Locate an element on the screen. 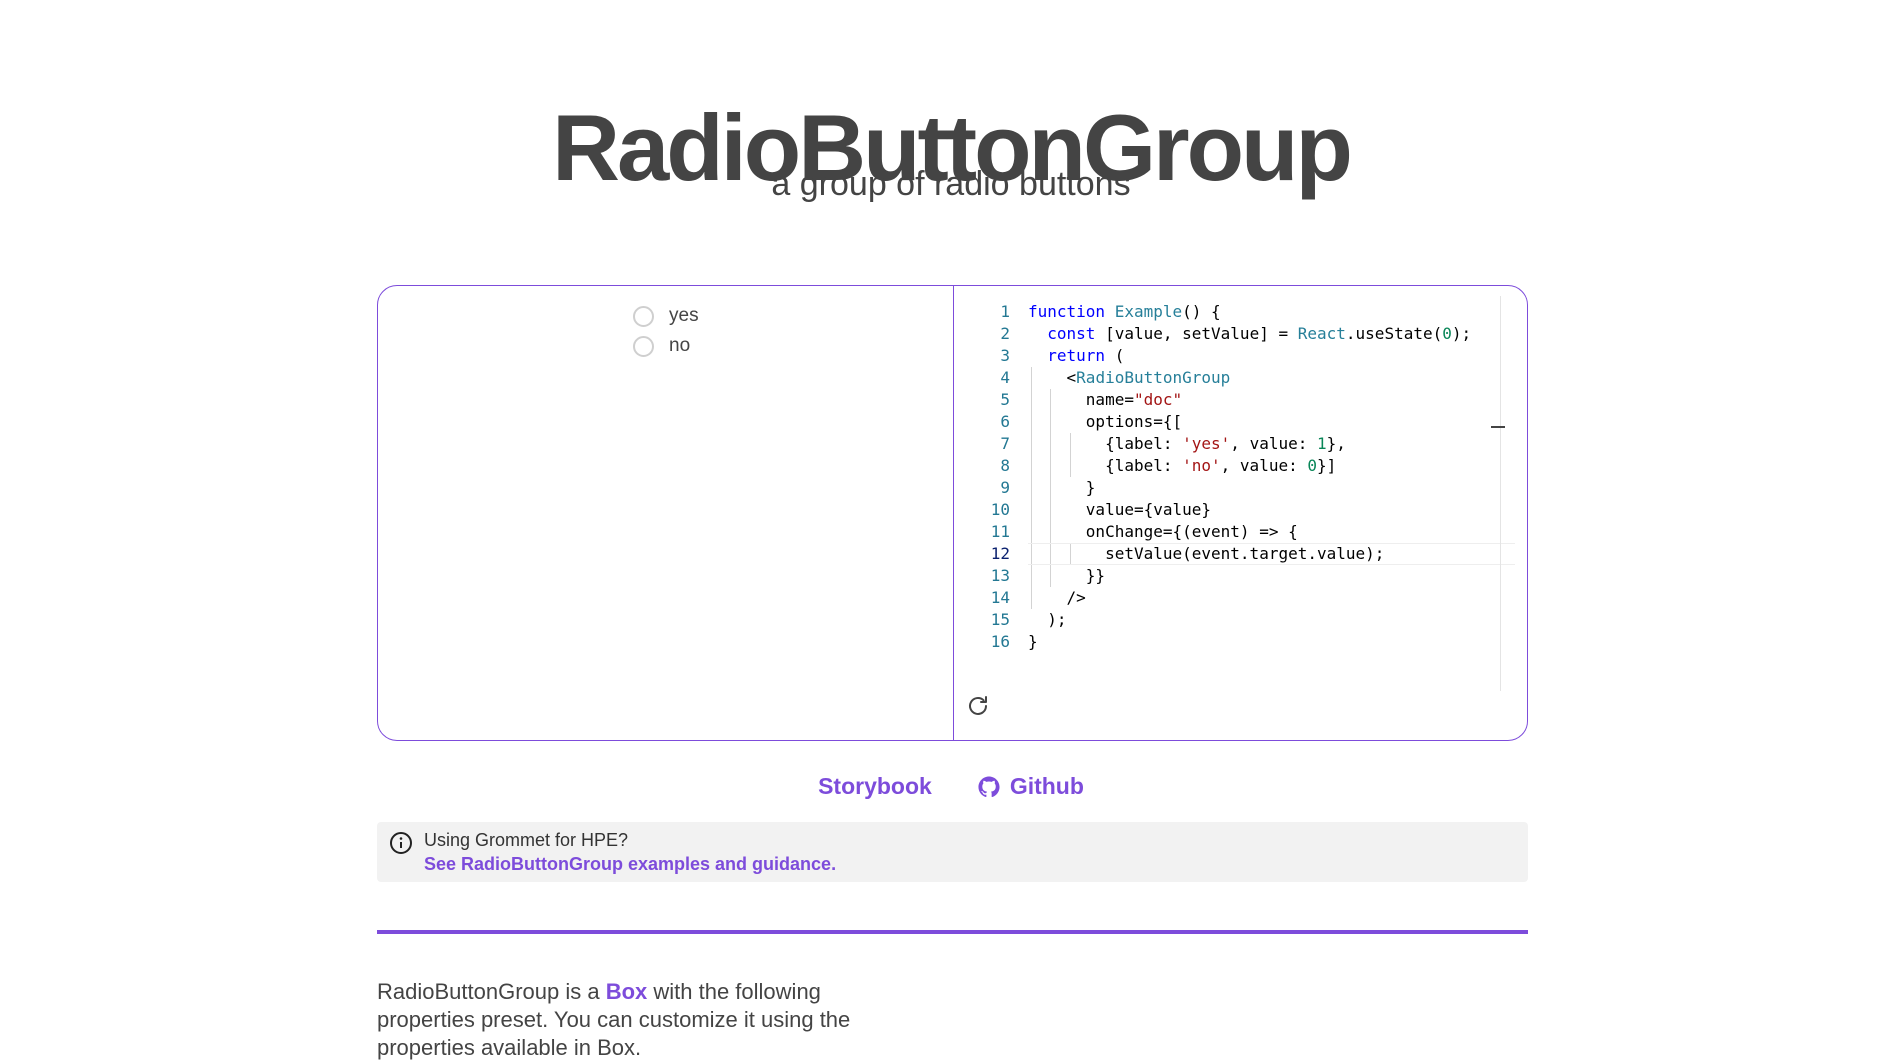 This screenshot has height=1062, width=1902. box-link: Box is located at coordinates (627, 991).